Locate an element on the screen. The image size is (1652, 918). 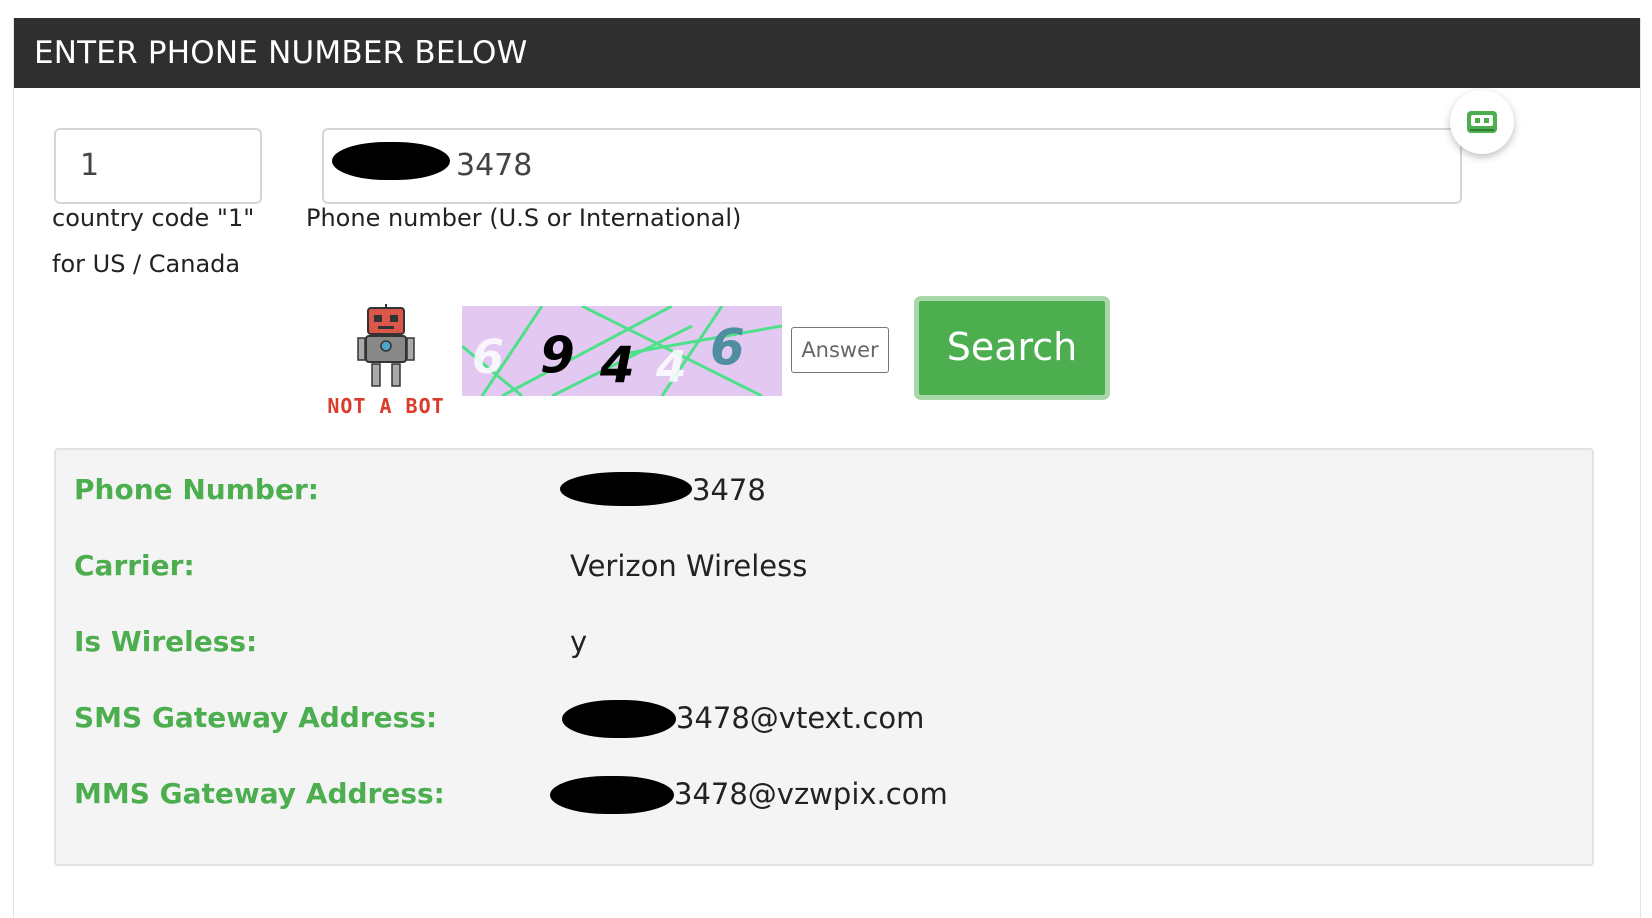
mms-result-redaction is located at coordinates (612, 795).